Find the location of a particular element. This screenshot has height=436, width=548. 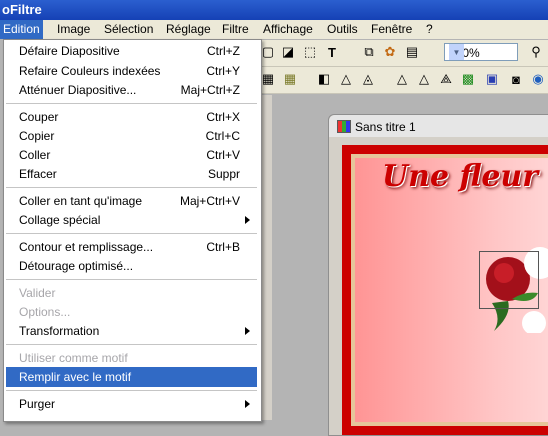

menu-item-shortcut: Ctrl+C is located at coordinates (222, 136).